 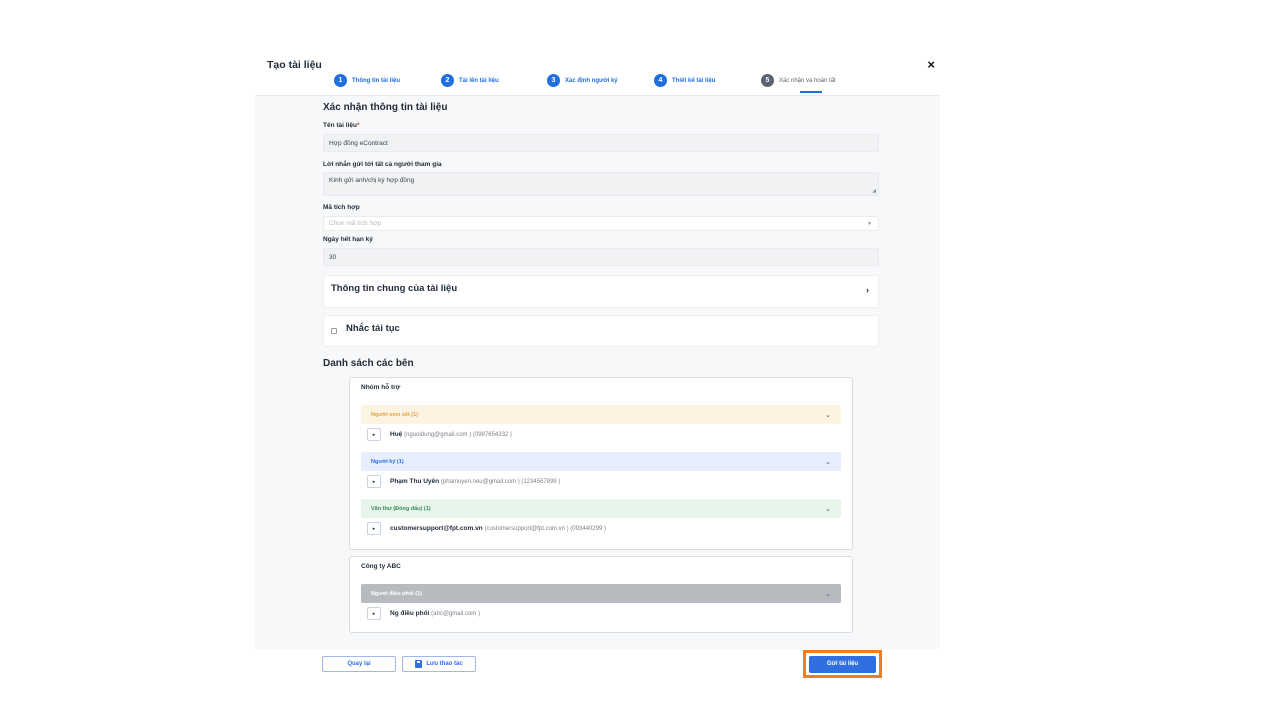 What do you see at coordinates (372, 180) in the screenshot?
I see `message-value: Kính gửi anh/chị ký hợp đồng` at bounding box center [372, 180].